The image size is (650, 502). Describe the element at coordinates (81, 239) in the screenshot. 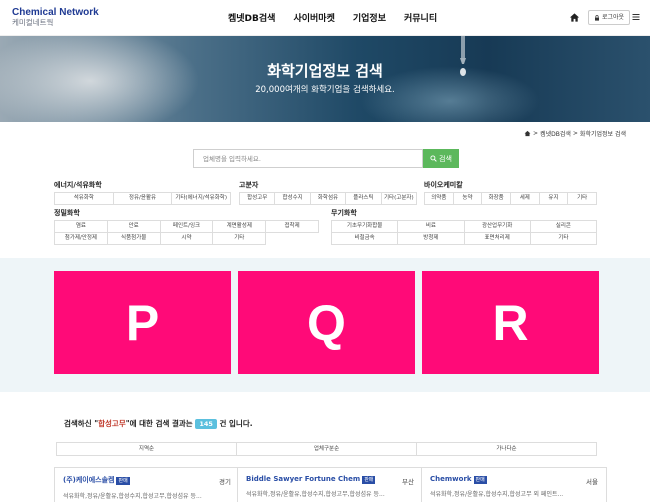

I see `category-item: 첨가제/안정제` at that location.